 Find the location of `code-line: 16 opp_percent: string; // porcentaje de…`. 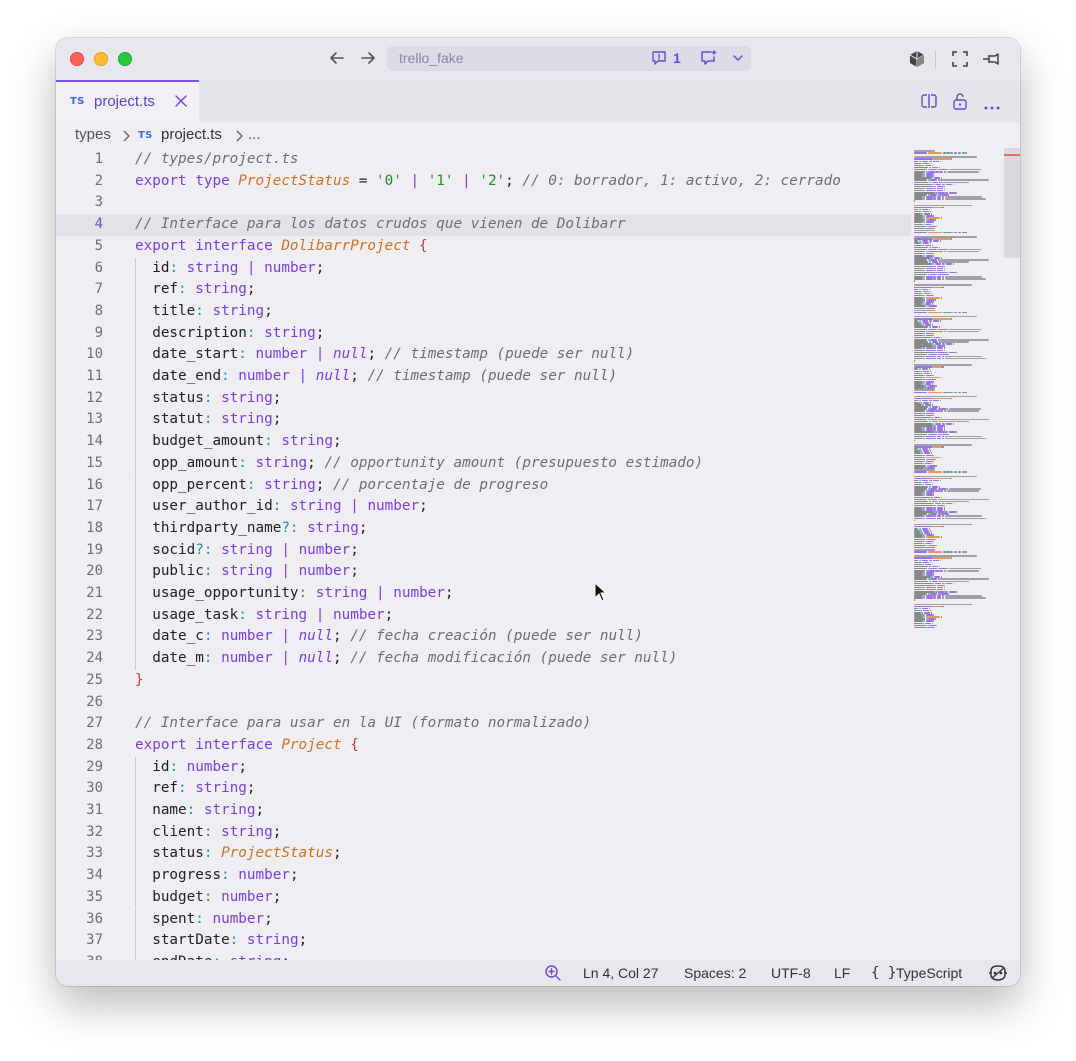

code-line: 16 opp_percent: string; // porcentaje de… is located at coordinates (483, 485).